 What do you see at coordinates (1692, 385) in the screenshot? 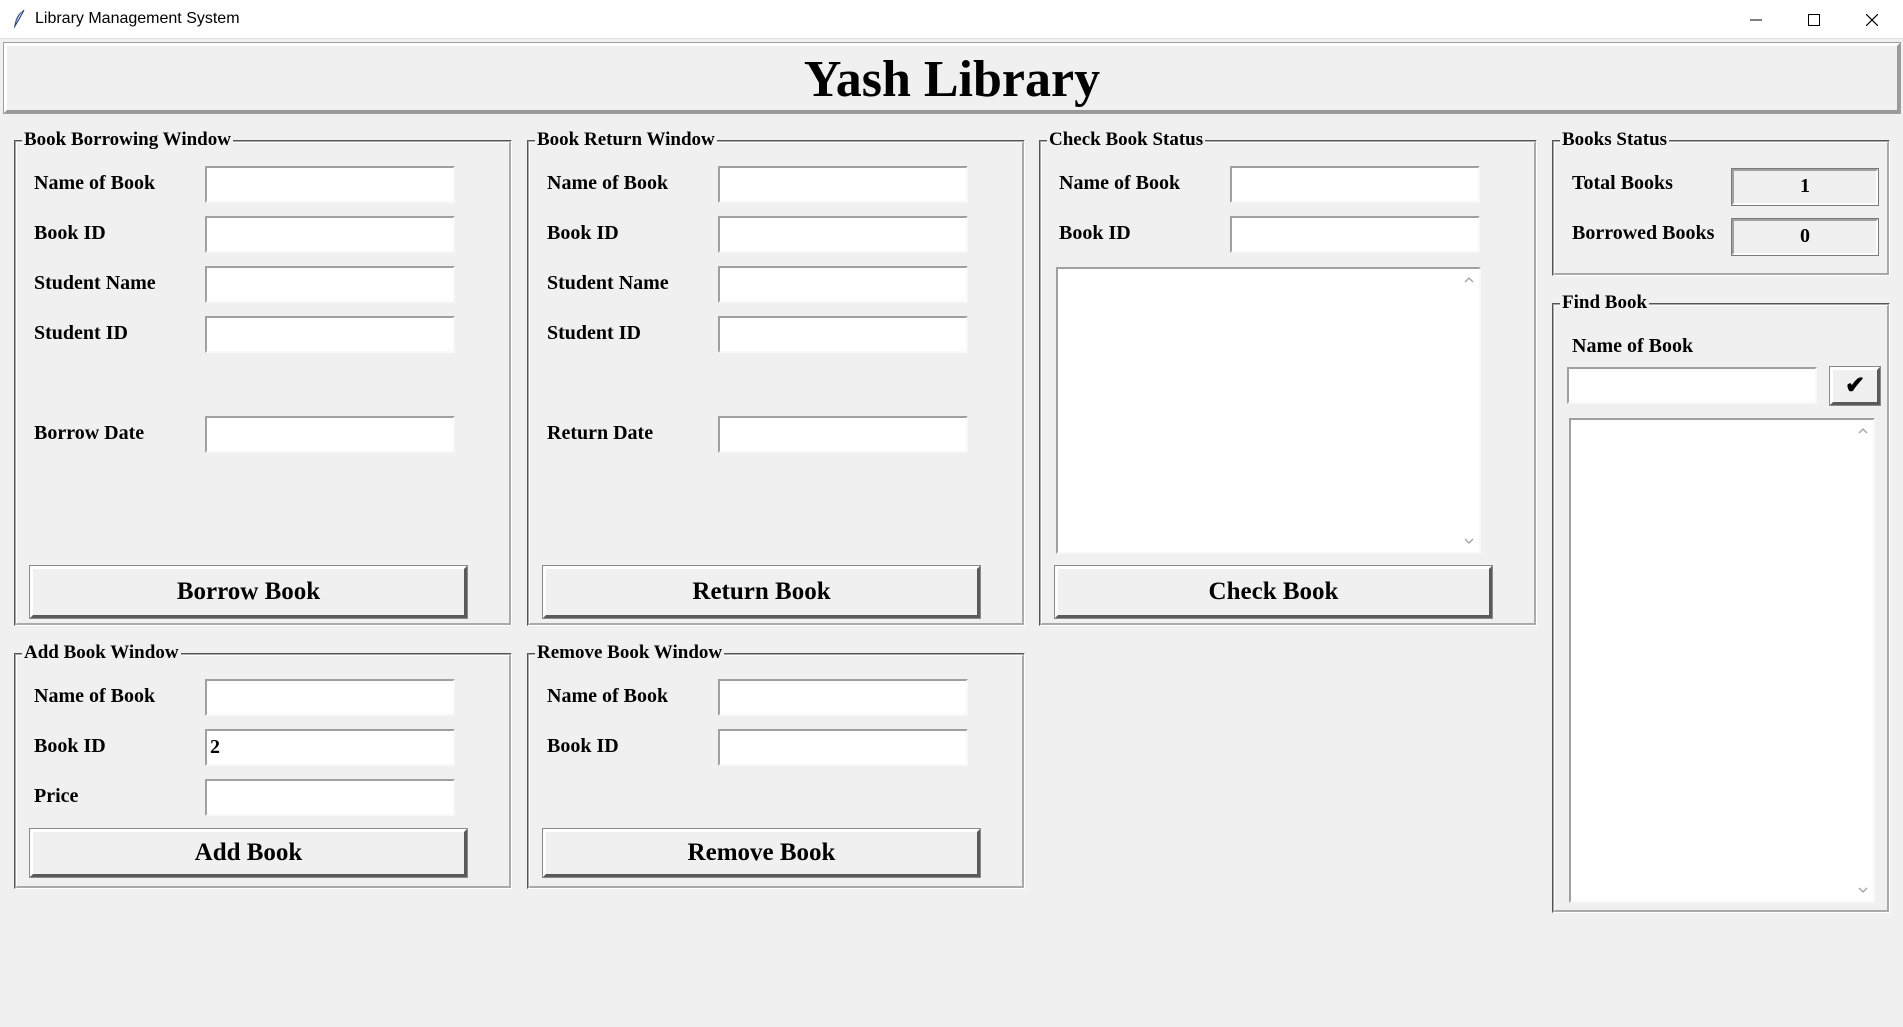
I see `find-book-name-field` at bounding box center [1692, 385].